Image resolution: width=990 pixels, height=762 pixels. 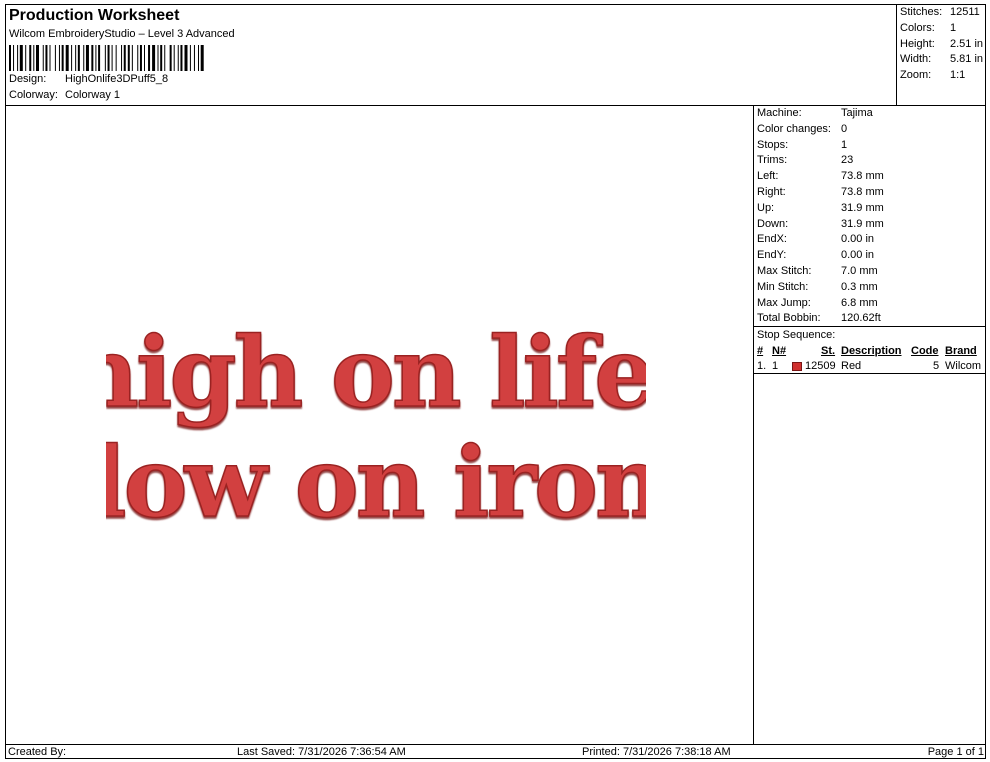 What do you see at coordinates (861, 318) in the screenshot?
I see `spec-value: 120.62ft` at bounding box center [861, 318].